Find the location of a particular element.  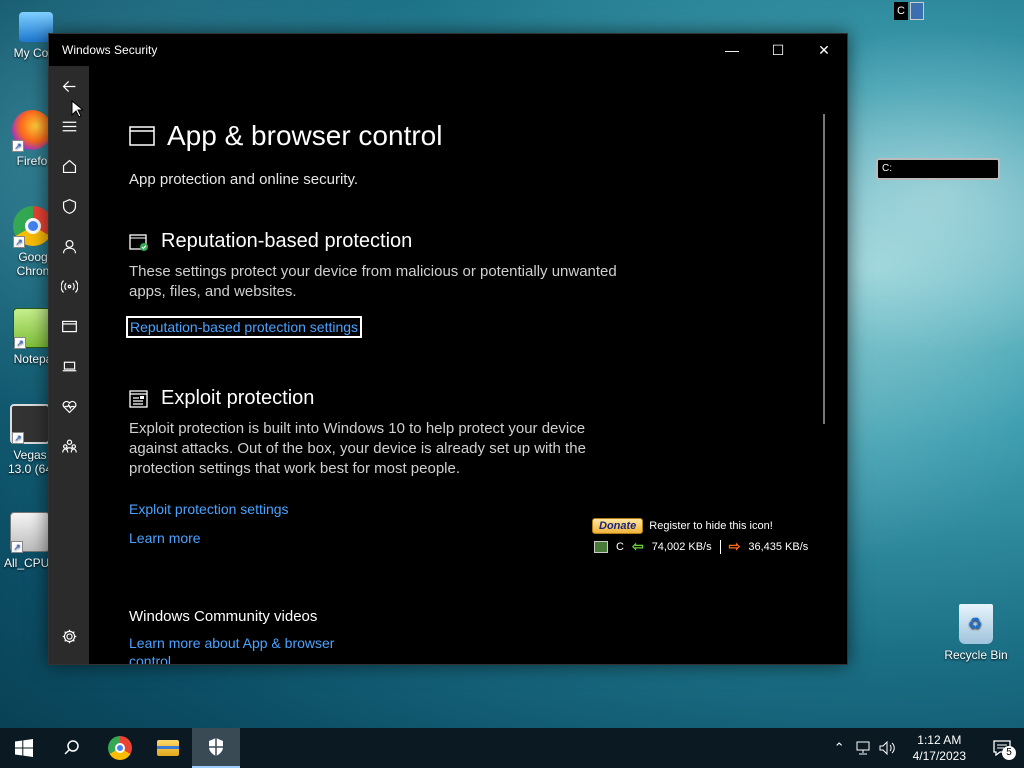

page-subtitle: App protection and online security. is located at coordinates (244, 179).